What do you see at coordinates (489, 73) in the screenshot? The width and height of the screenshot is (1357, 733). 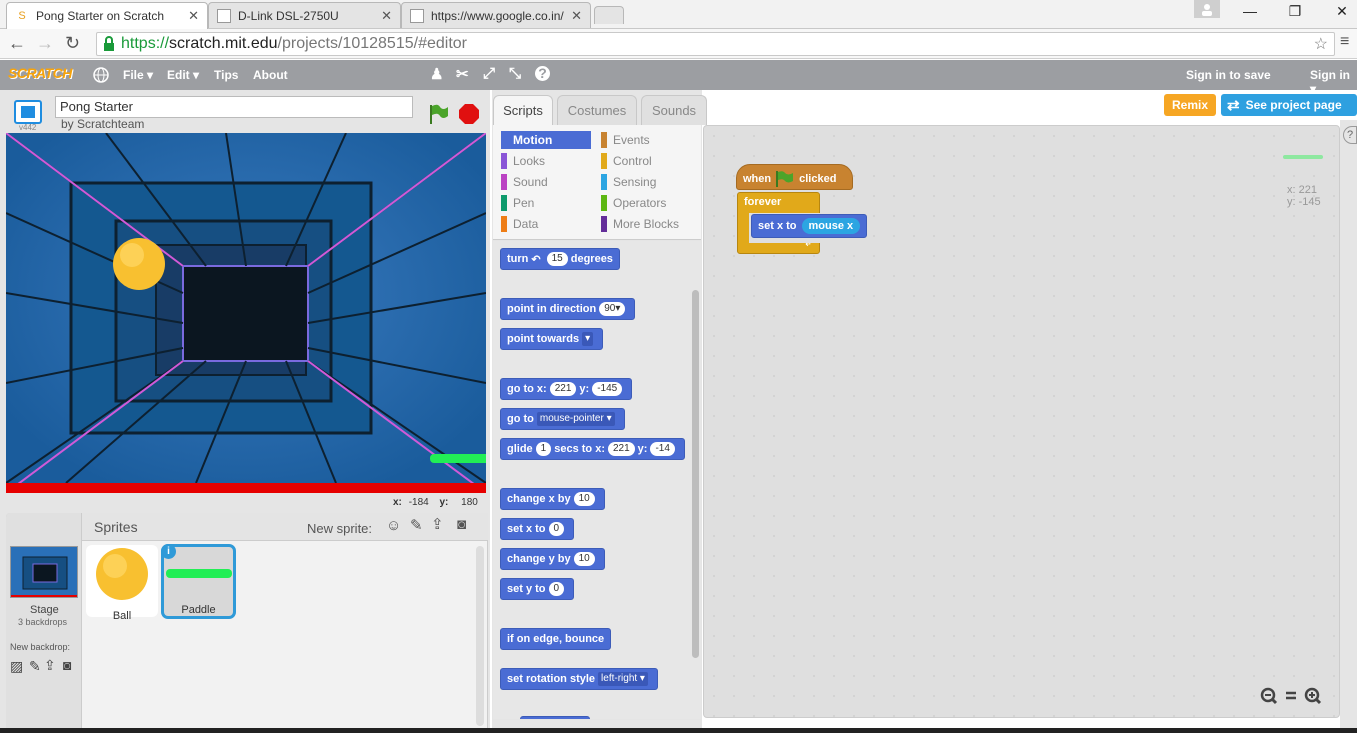 I see `grow-icon: ⤢` at bounding box center [489, 73].